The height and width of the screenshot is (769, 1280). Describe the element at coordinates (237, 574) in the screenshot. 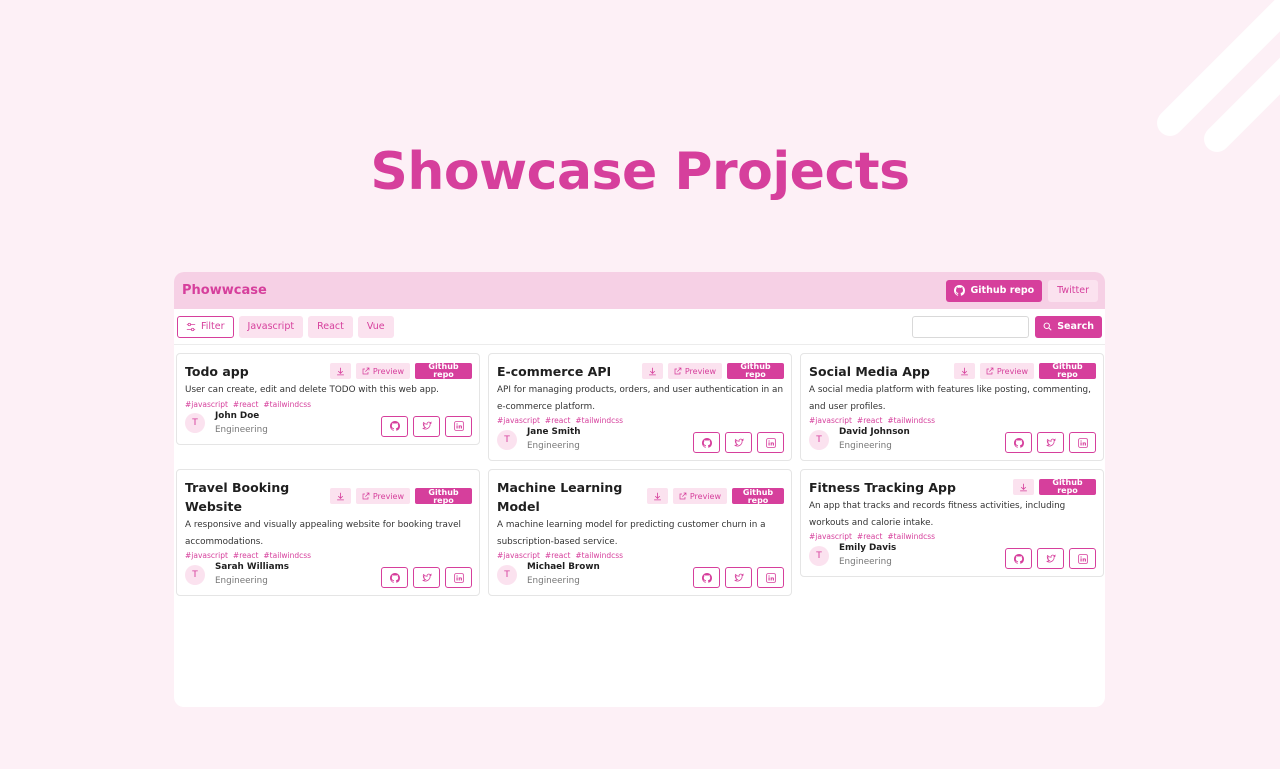

I see `author: T Sarah Williams Engineering` at that location.